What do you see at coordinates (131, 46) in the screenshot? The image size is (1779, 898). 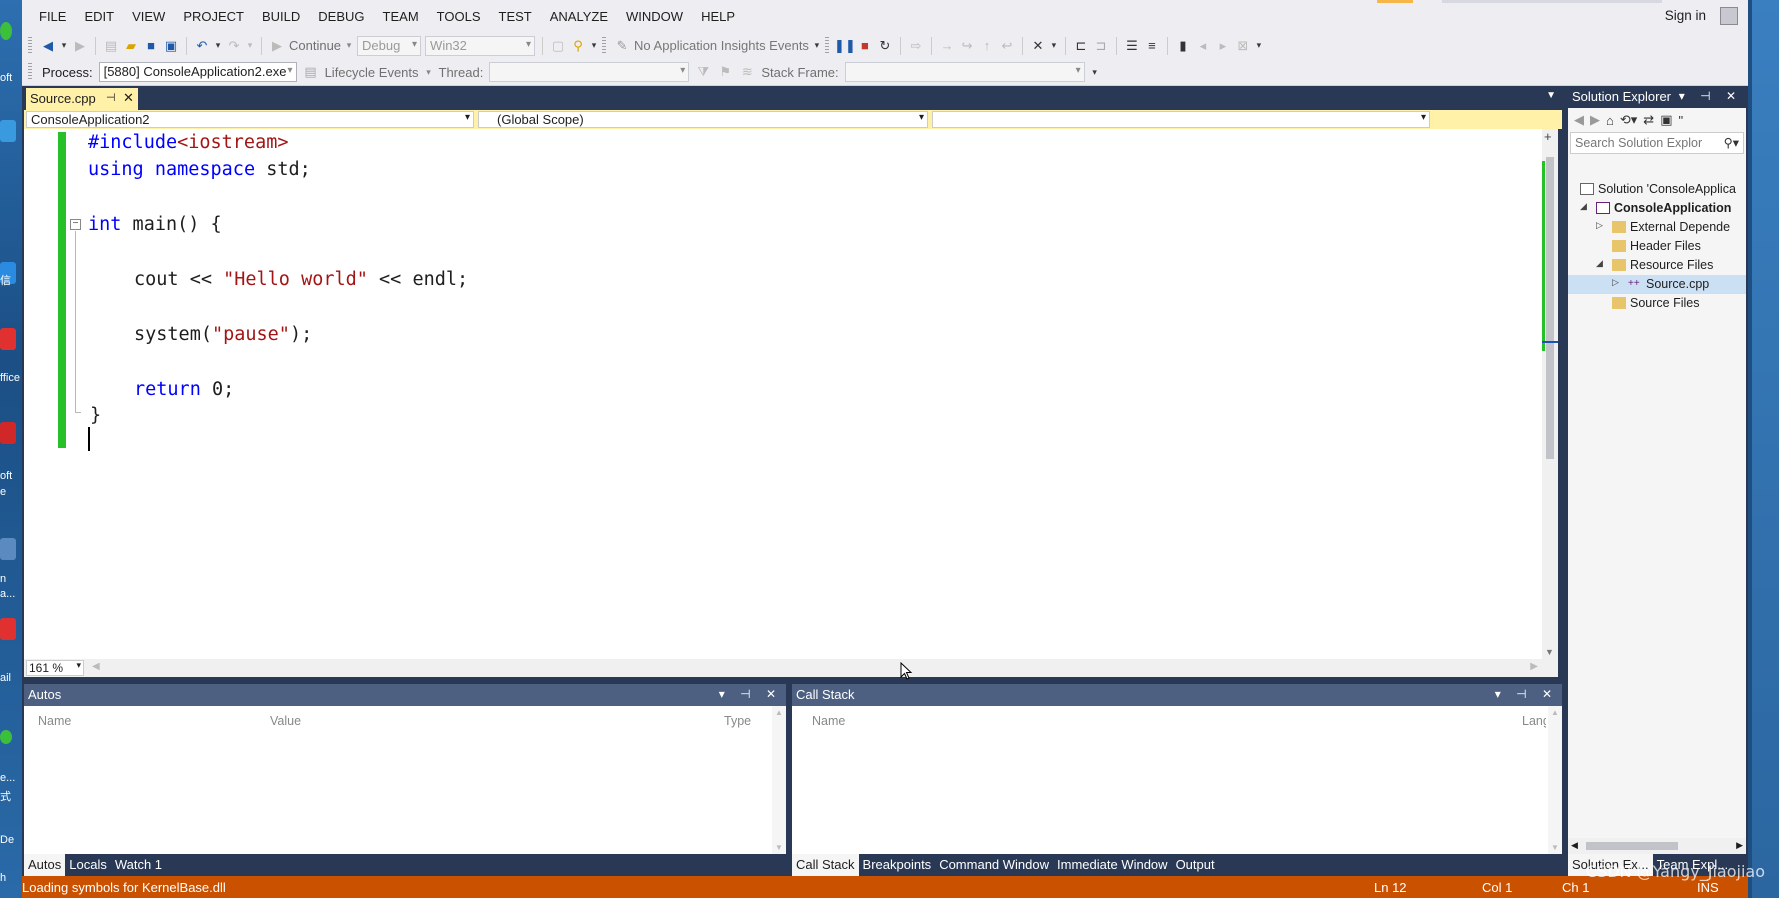 I see `open-file-icon: ▰` at bounding box center [131, 46].